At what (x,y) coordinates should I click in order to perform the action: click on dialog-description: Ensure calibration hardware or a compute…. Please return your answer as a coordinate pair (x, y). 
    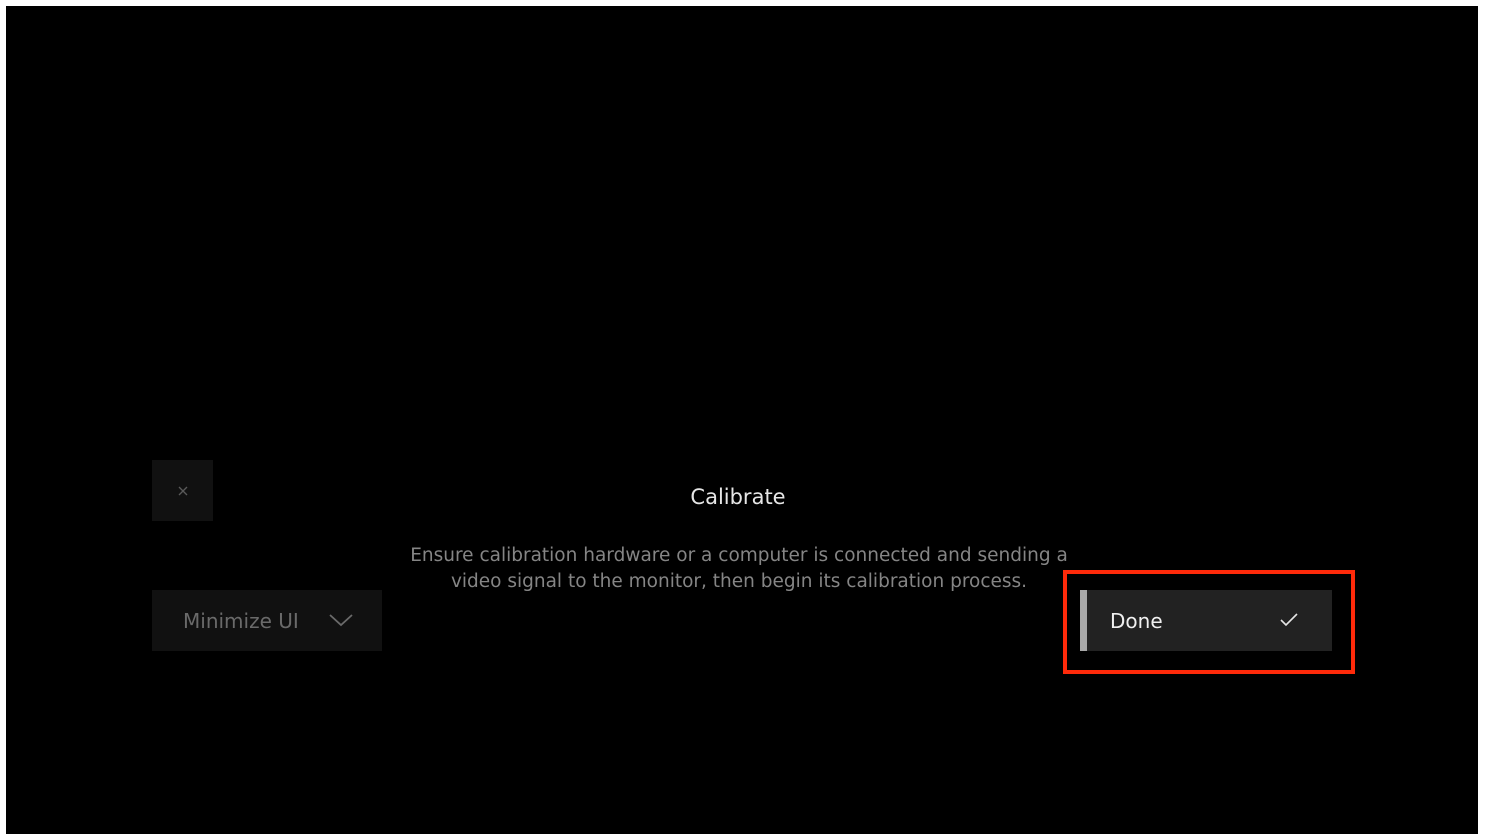
    Looking at the image, I should click on (739, 568).